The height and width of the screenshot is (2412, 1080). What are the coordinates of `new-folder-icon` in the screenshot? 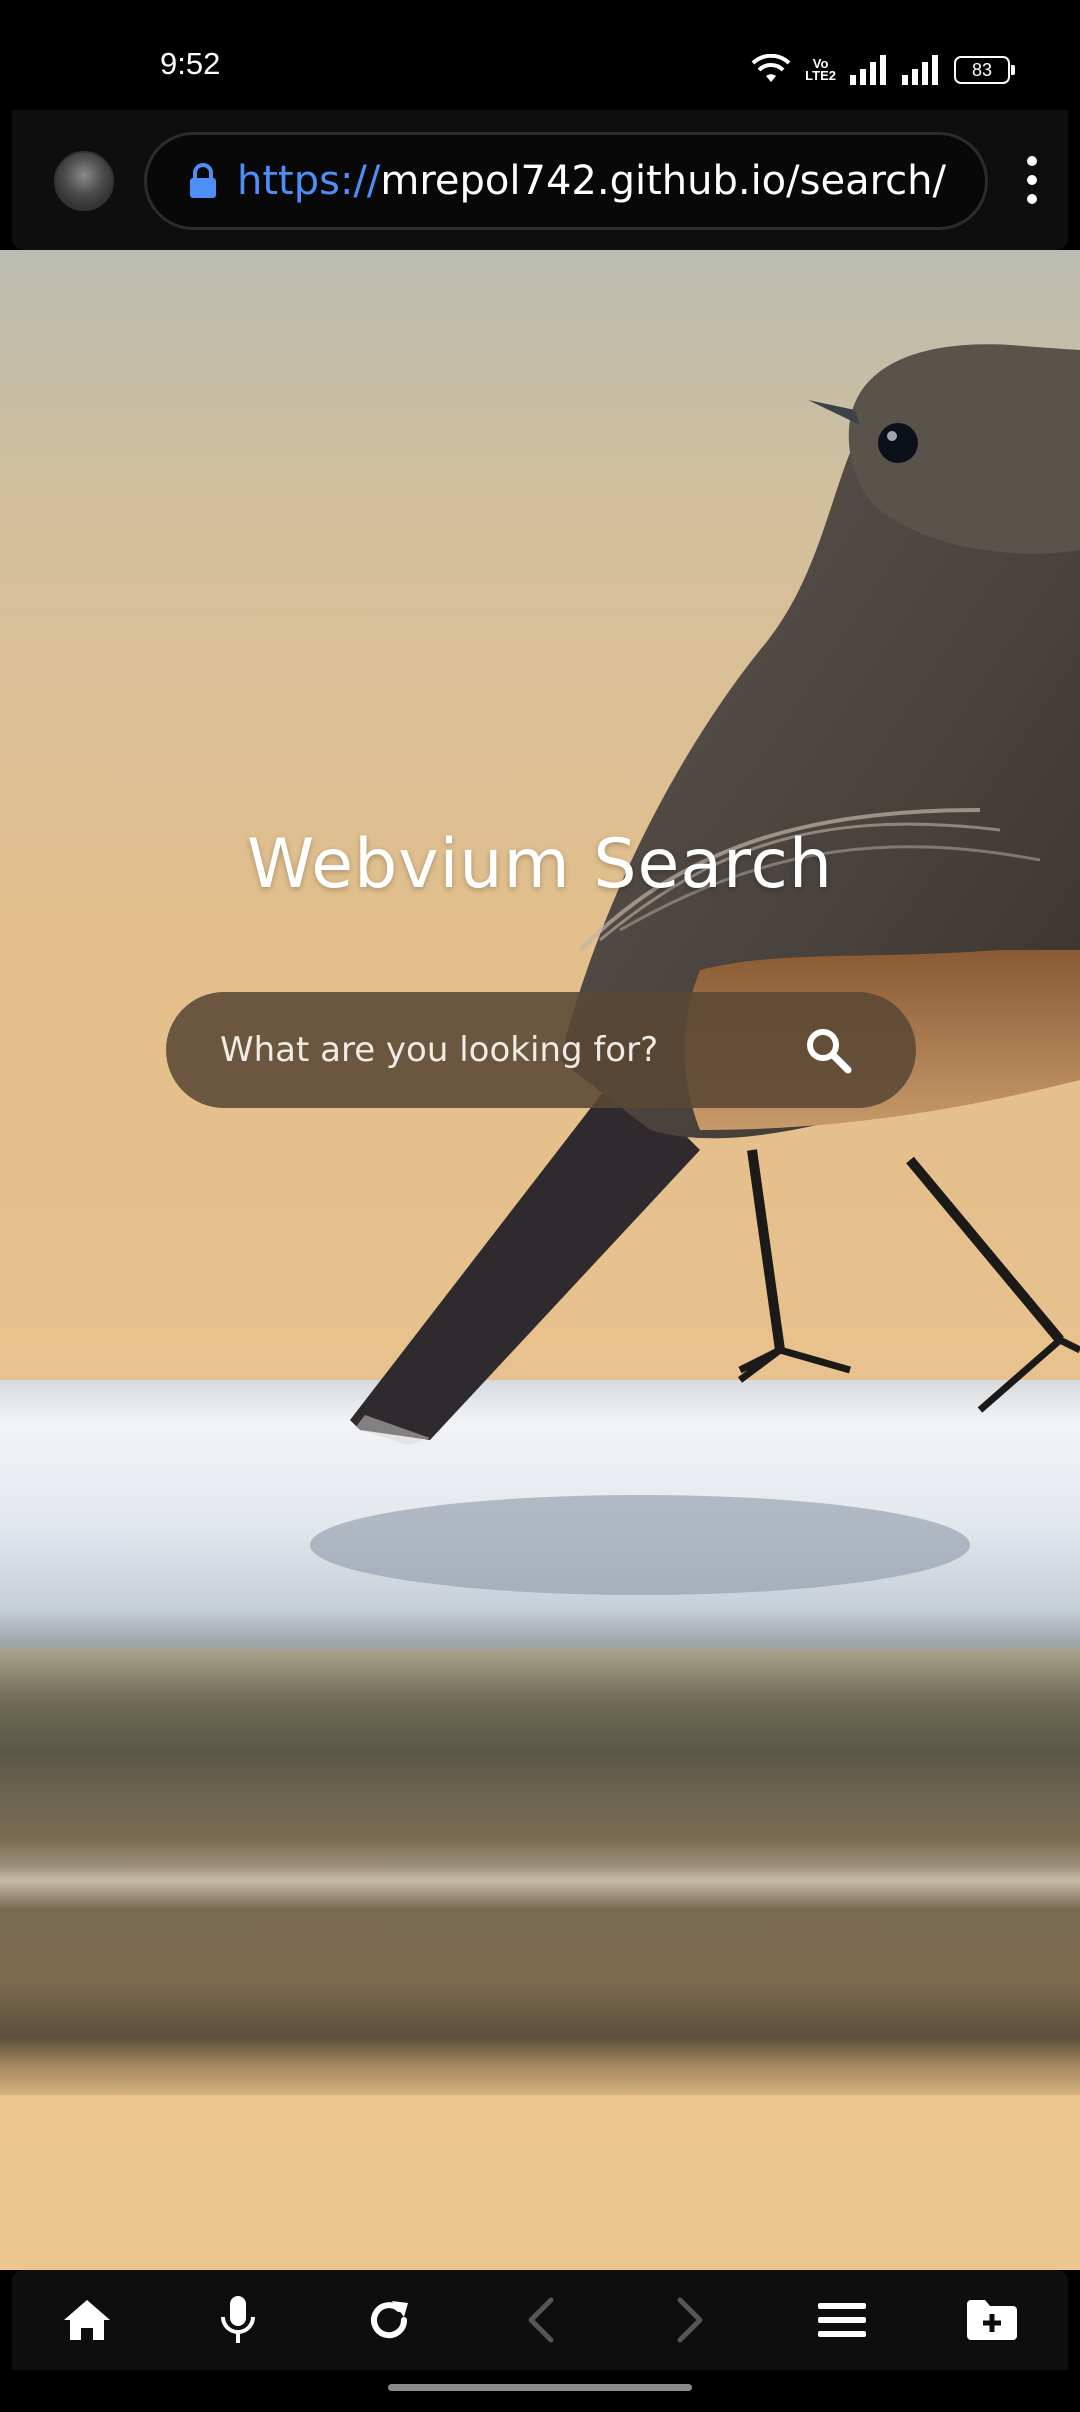 It's located at (992, 2320).